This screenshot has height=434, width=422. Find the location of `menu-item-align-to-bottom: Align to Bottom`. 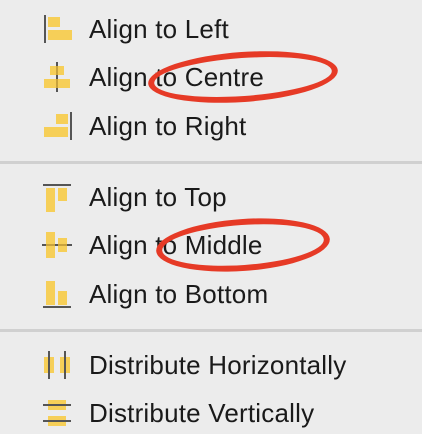

menu-item-align-to-bottom: Align to Bottom is located at coordinates (211, 294).